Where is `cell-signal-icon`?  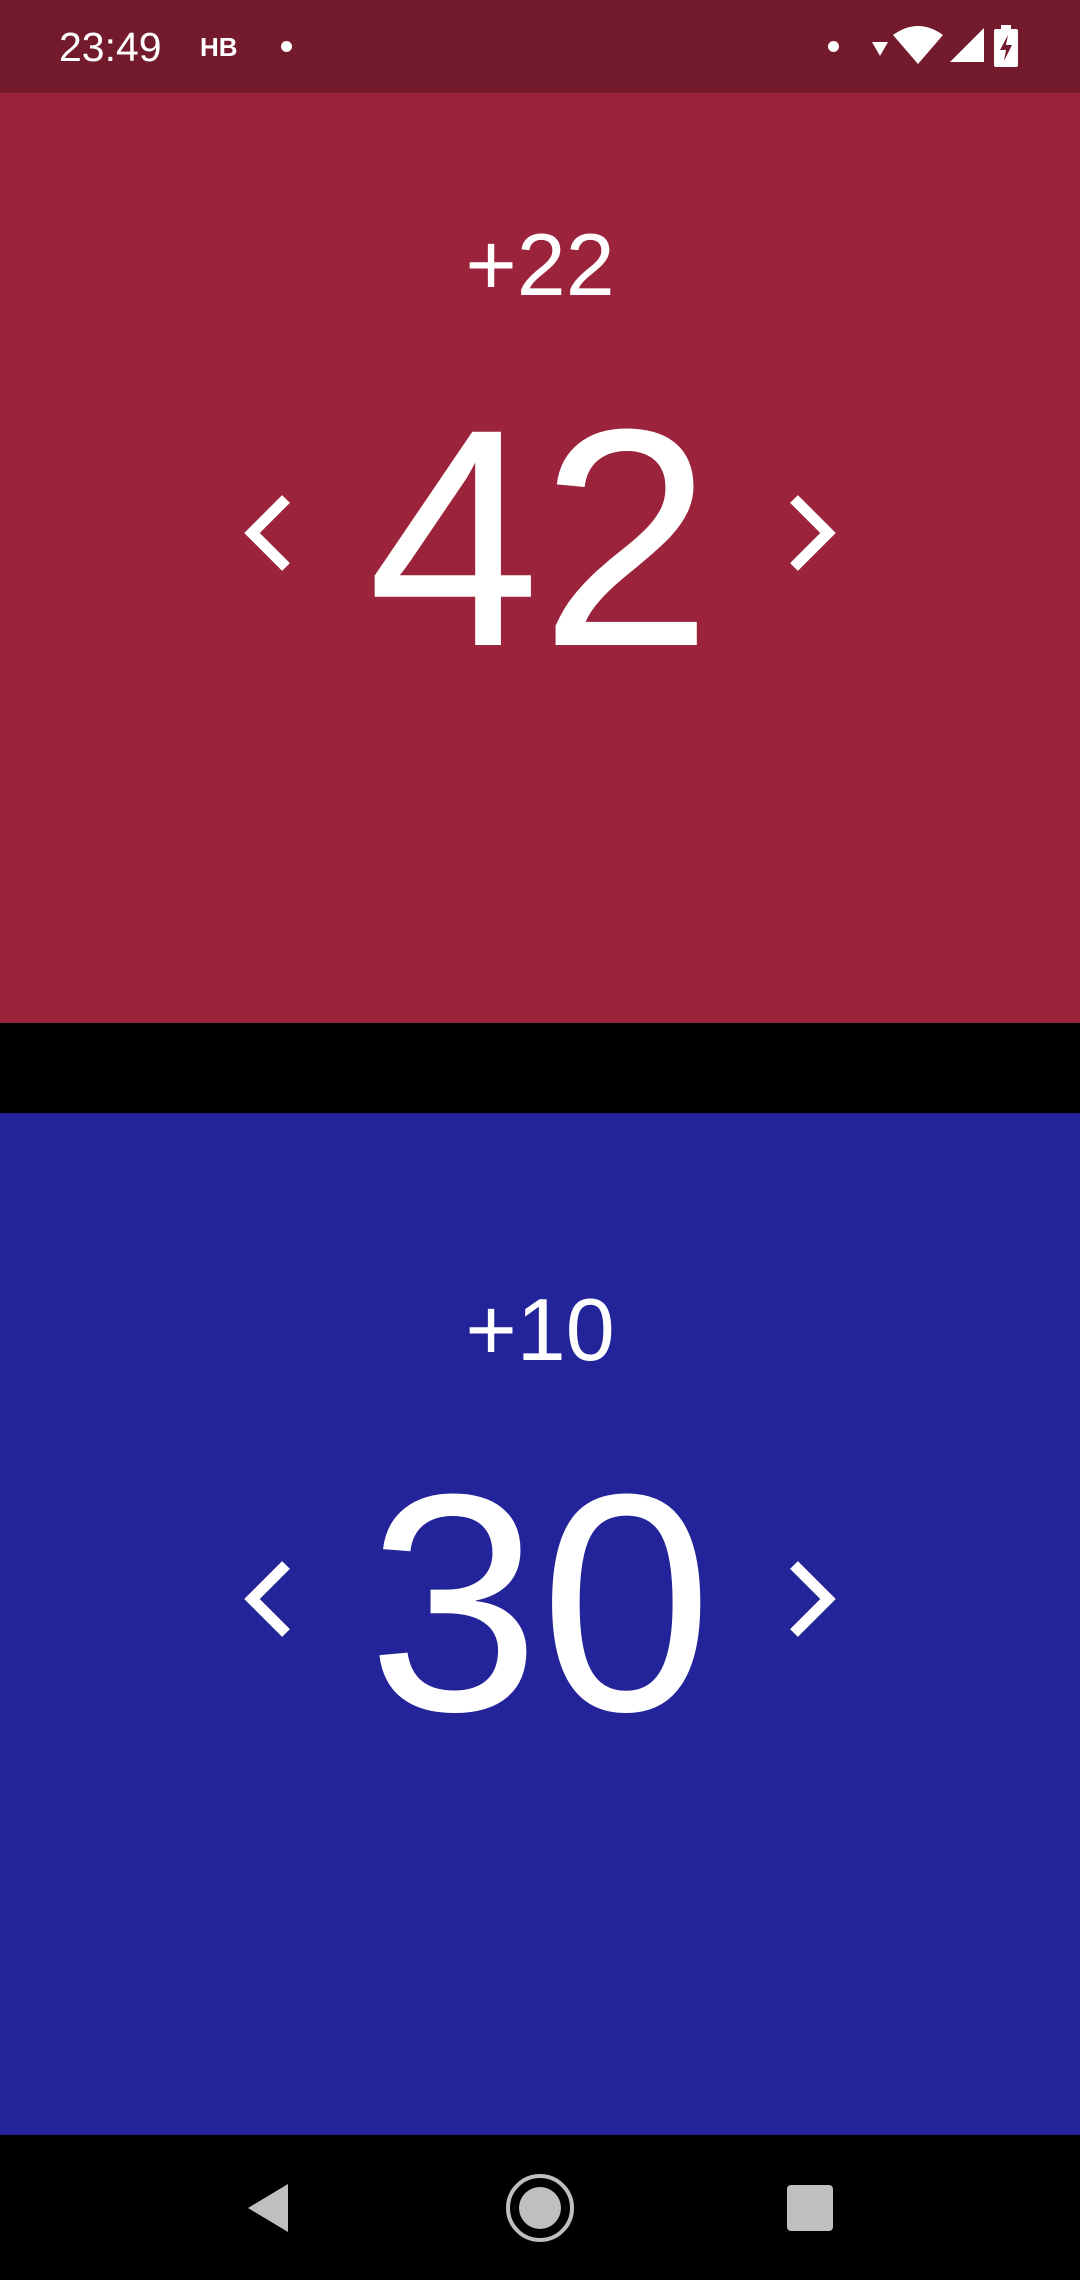
cell-signal-icon is located at coordinates (967, 45).